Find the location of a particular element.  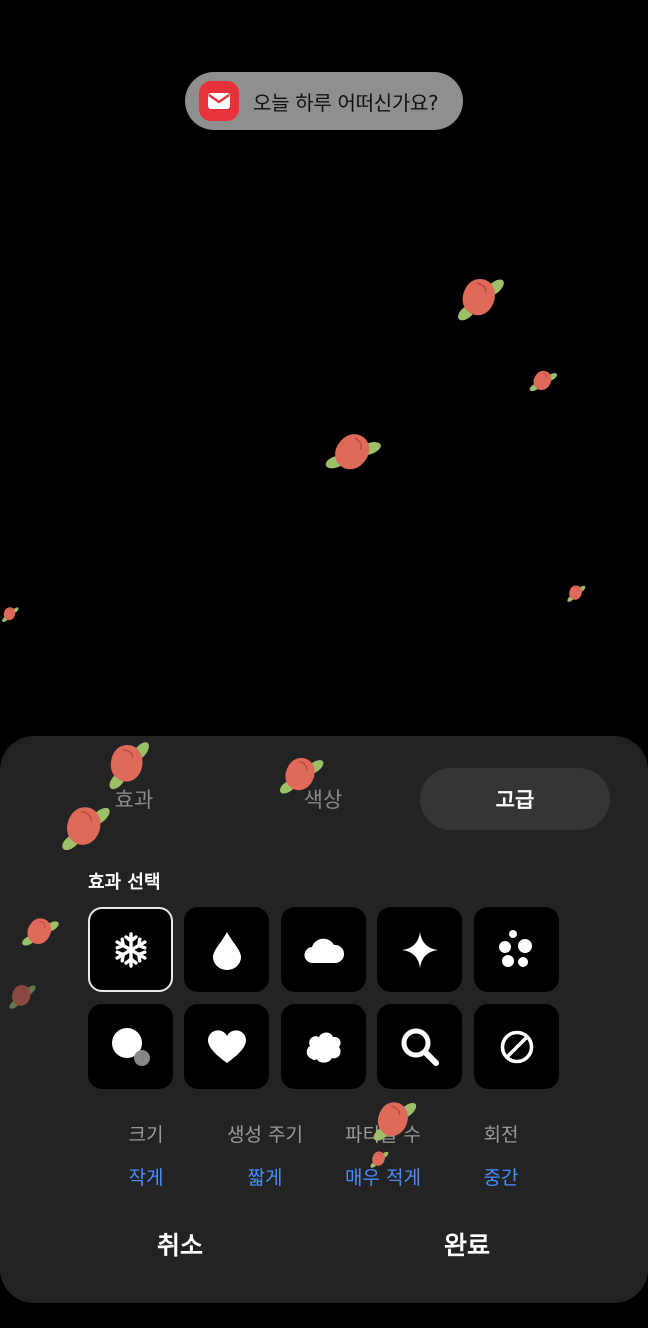

cancel-button: 취소 is located at coordinates (180, 1244).